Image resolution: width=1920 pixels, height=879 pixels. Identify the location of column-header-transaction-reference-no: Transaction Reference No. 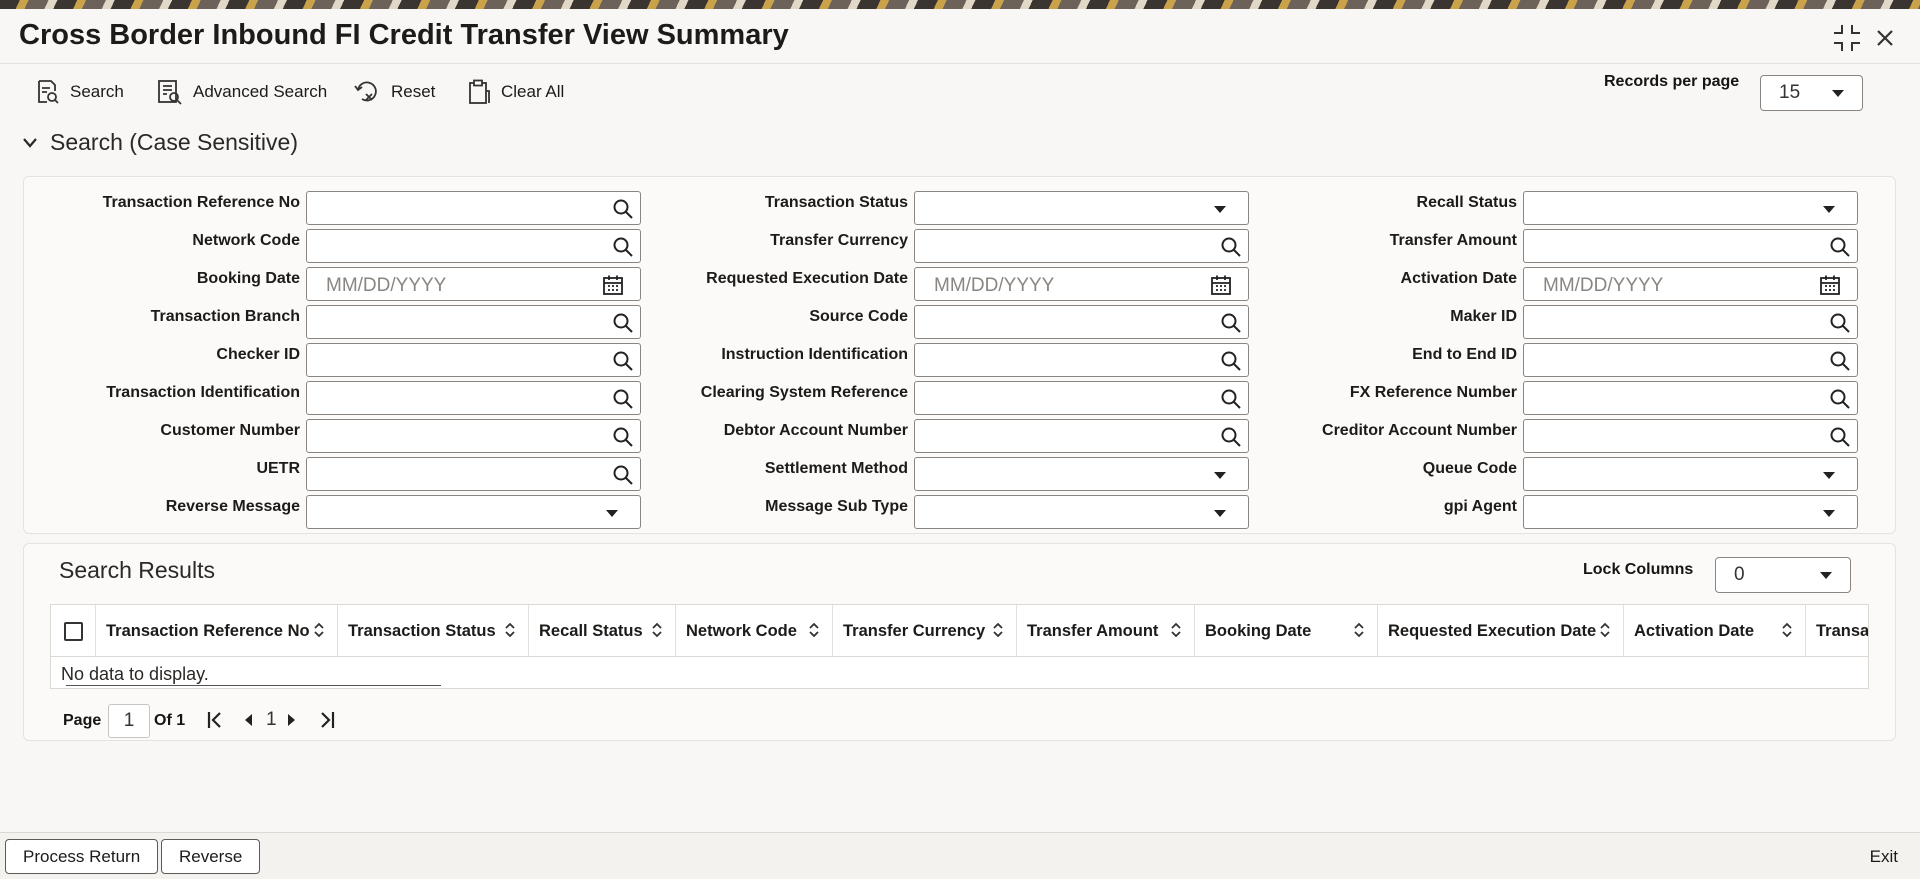
(217, 631).